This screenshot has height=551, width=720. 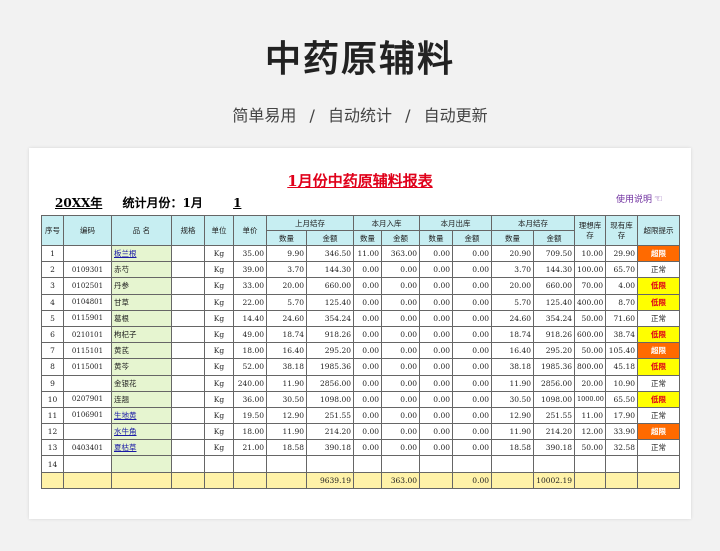 I want to click on total-in-amount: 363.00, so click(x=400, y=480).